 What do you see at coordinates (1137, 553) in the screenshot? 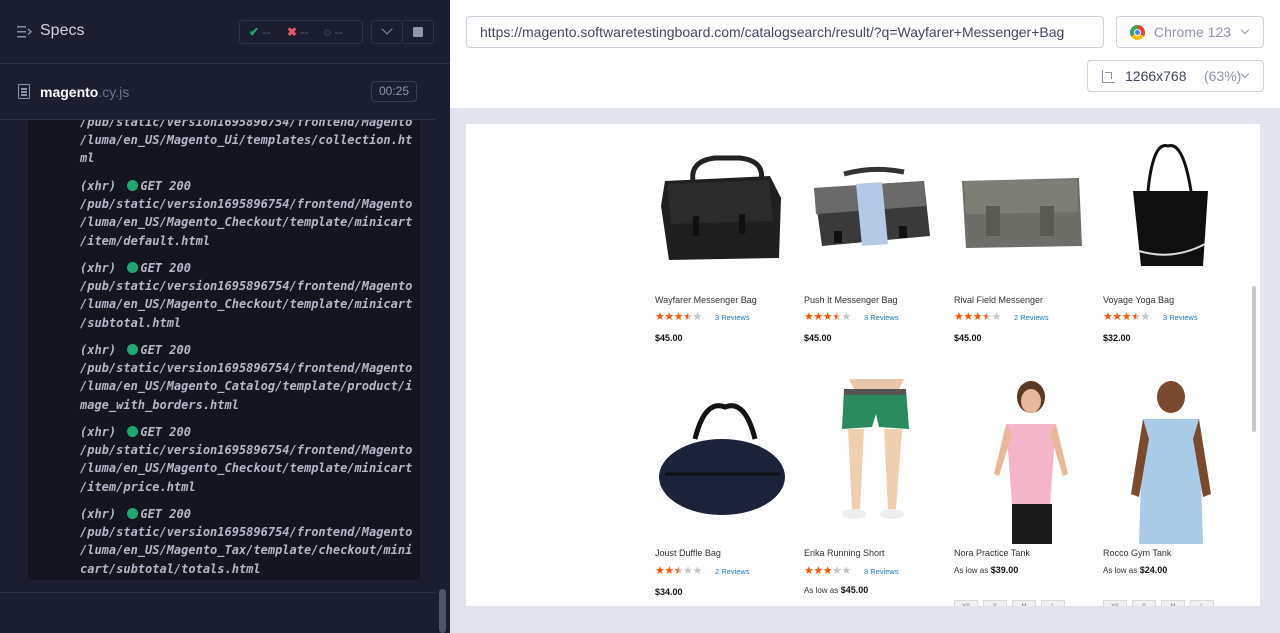
I see `product-name: Rocco Gym Tank` at bounding box center [1137, 553].